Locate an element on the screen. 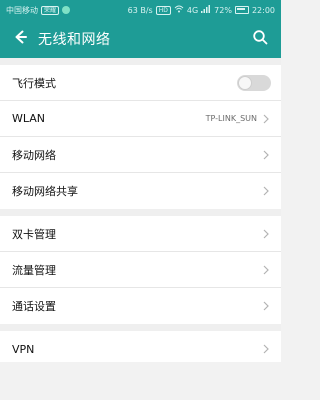 Image resolution: width=320 pixels, height=400 pixels. row-tethering: 移动网络共享 is located at coordinates (140, 191).